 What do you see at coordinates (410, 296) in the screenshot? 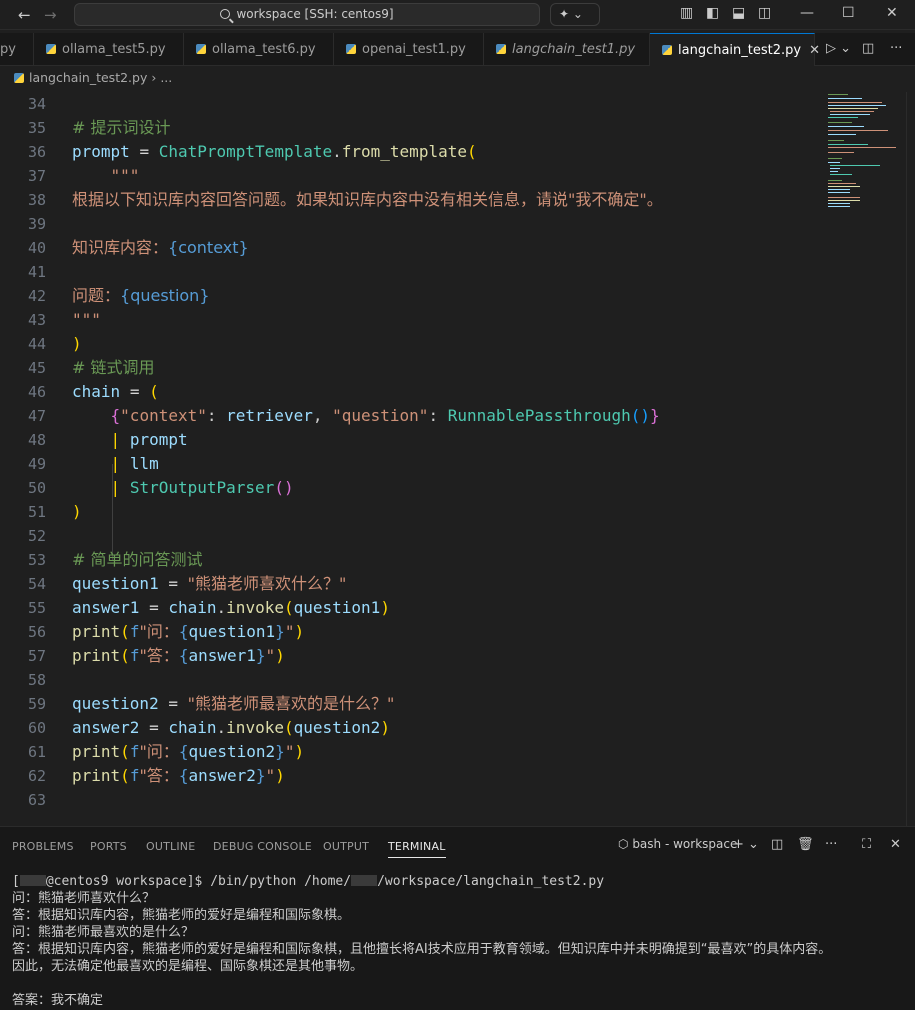
I see `code-line: 42 问题：{question}` at bounding box center [410, 296].